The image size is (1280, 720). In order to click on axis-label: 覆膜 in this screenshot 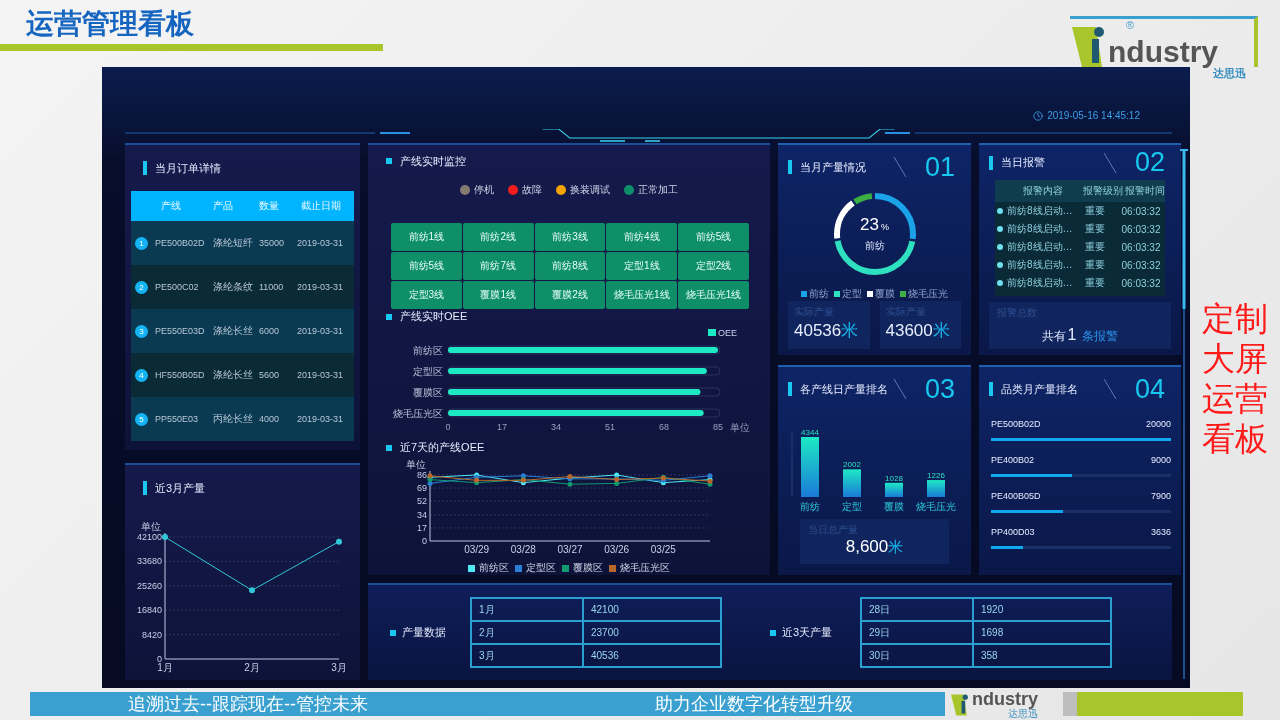, I will do `click(894, 506)`.